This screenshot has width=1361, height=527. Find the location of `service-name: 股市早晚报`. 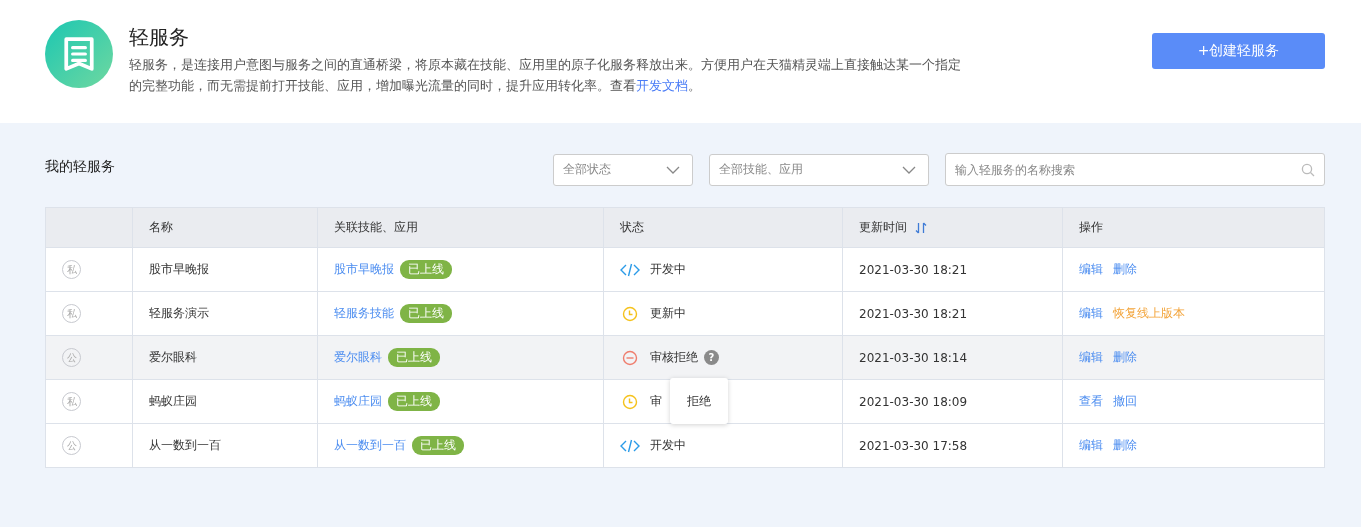

service-name: 股市早晚报 is located at coordinates (179, 269).